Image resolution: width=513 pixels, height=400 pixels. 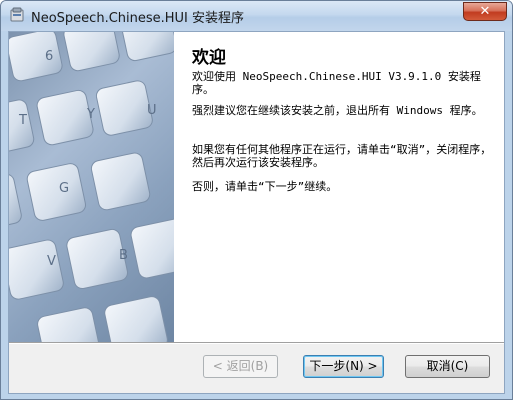 I want to click on key-label-y: Y, so click(x=90, y=114).